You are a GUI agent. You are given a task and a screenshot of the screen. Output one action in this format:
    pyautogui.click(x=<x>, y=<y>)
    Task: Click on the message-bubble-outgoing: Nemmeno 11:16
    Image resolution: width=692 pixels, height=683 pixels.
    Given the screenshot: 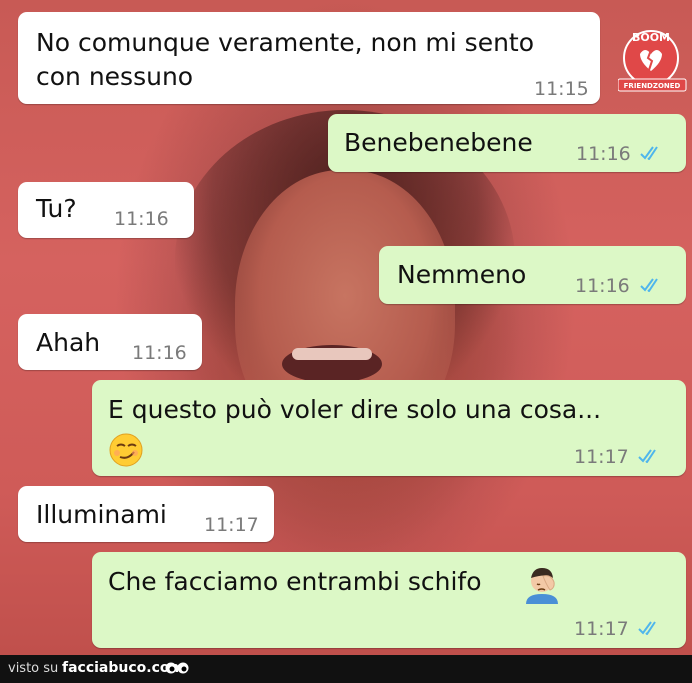 What is the action you would take?
    pyautogui.click(x=532, y=275)
    